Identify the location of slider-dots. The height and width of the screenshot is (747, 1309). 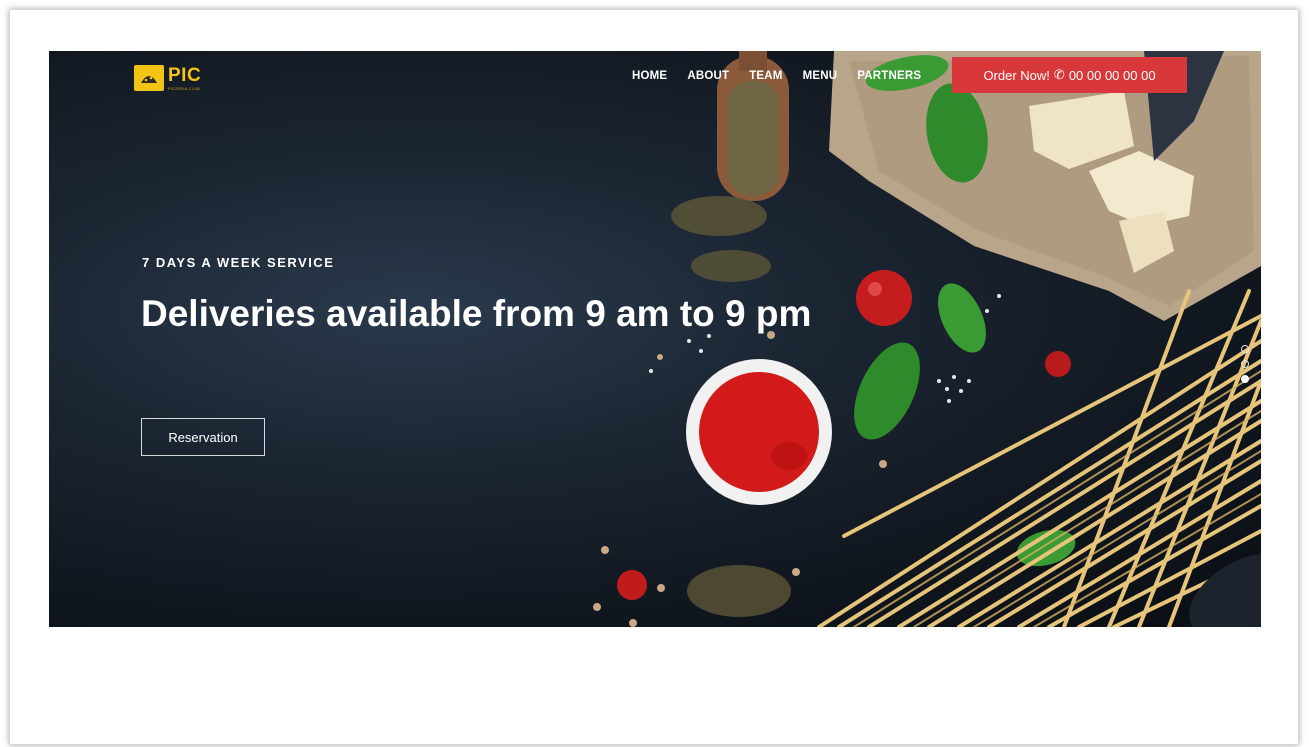
(1245, 364).